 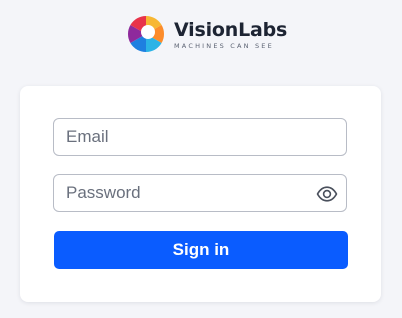 I want to click on email-input, so click(x=200, y=137).